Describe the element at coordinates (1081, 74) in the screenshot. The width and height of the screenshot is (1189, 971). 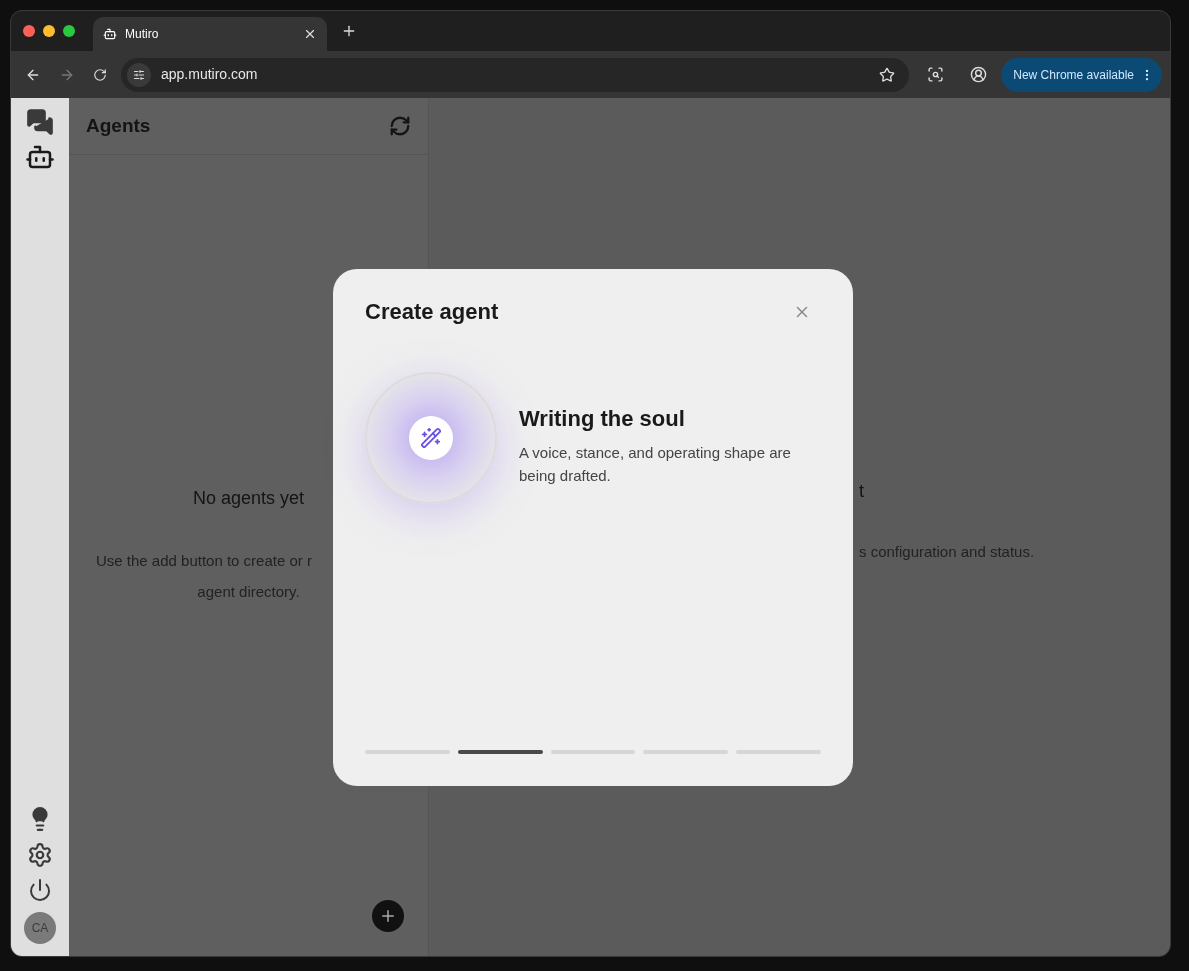
I see `update-button: New Chrome available` at that location.